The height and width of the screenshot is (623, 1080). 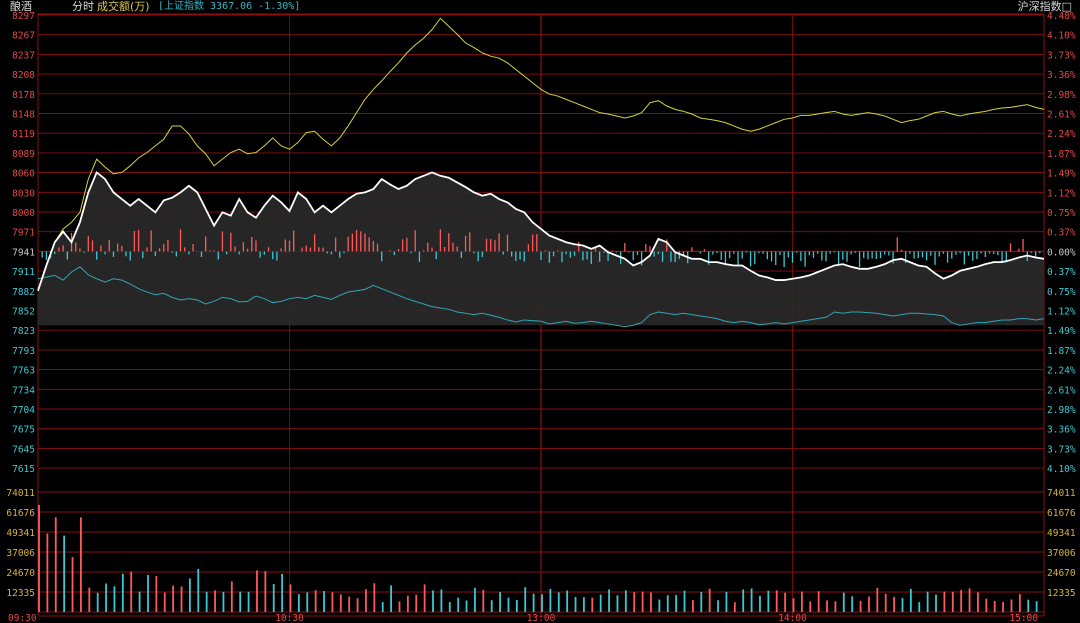 I want to click on volume-left-tick-label: 37006, so click(x=20, y=553).